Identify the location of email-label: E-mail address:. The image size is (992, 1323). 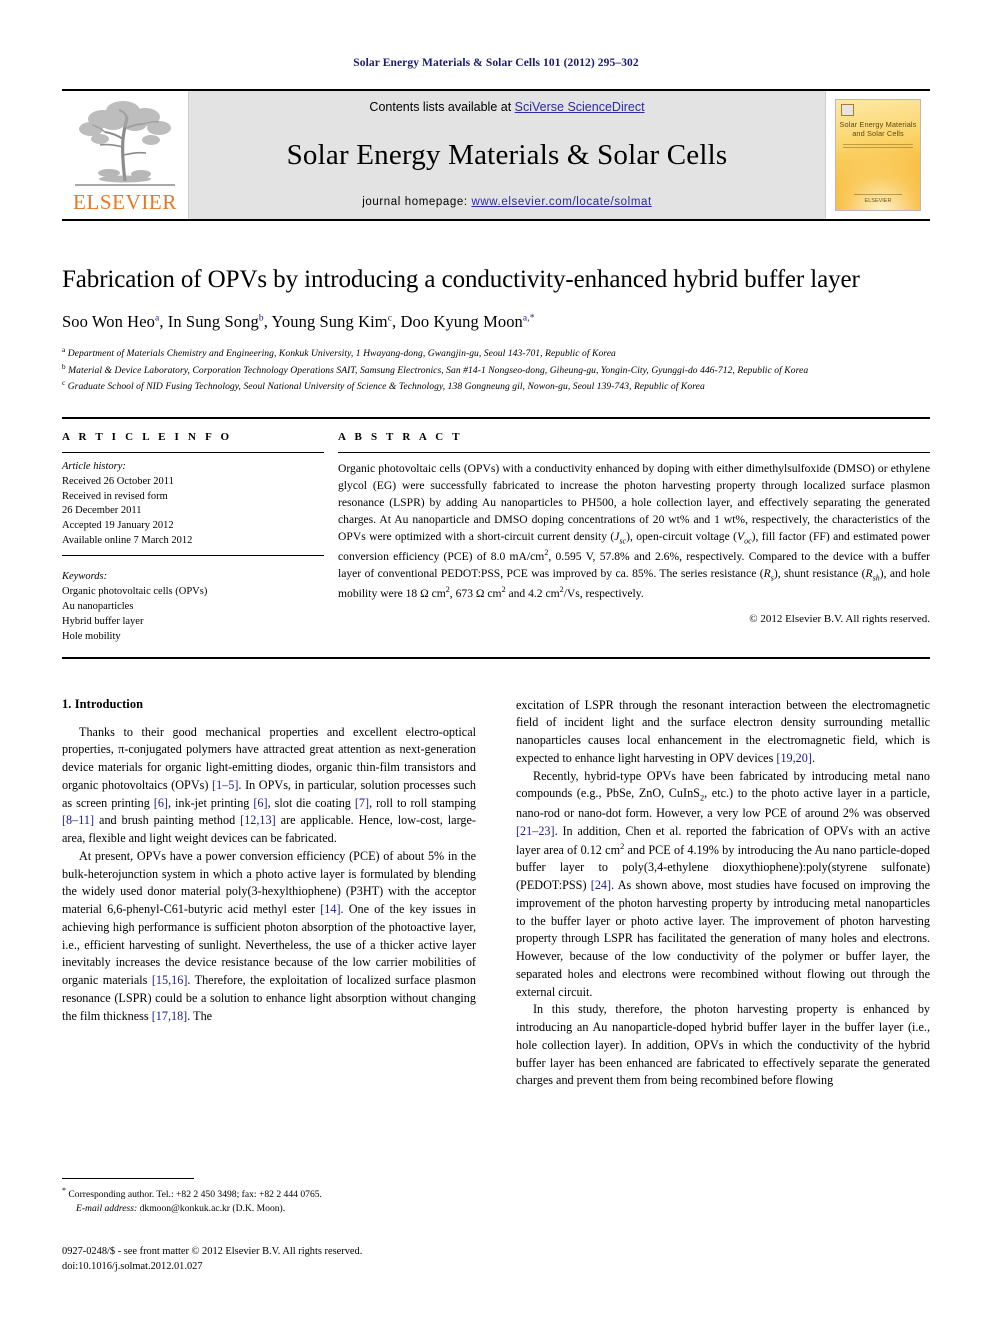
(107, 1209).